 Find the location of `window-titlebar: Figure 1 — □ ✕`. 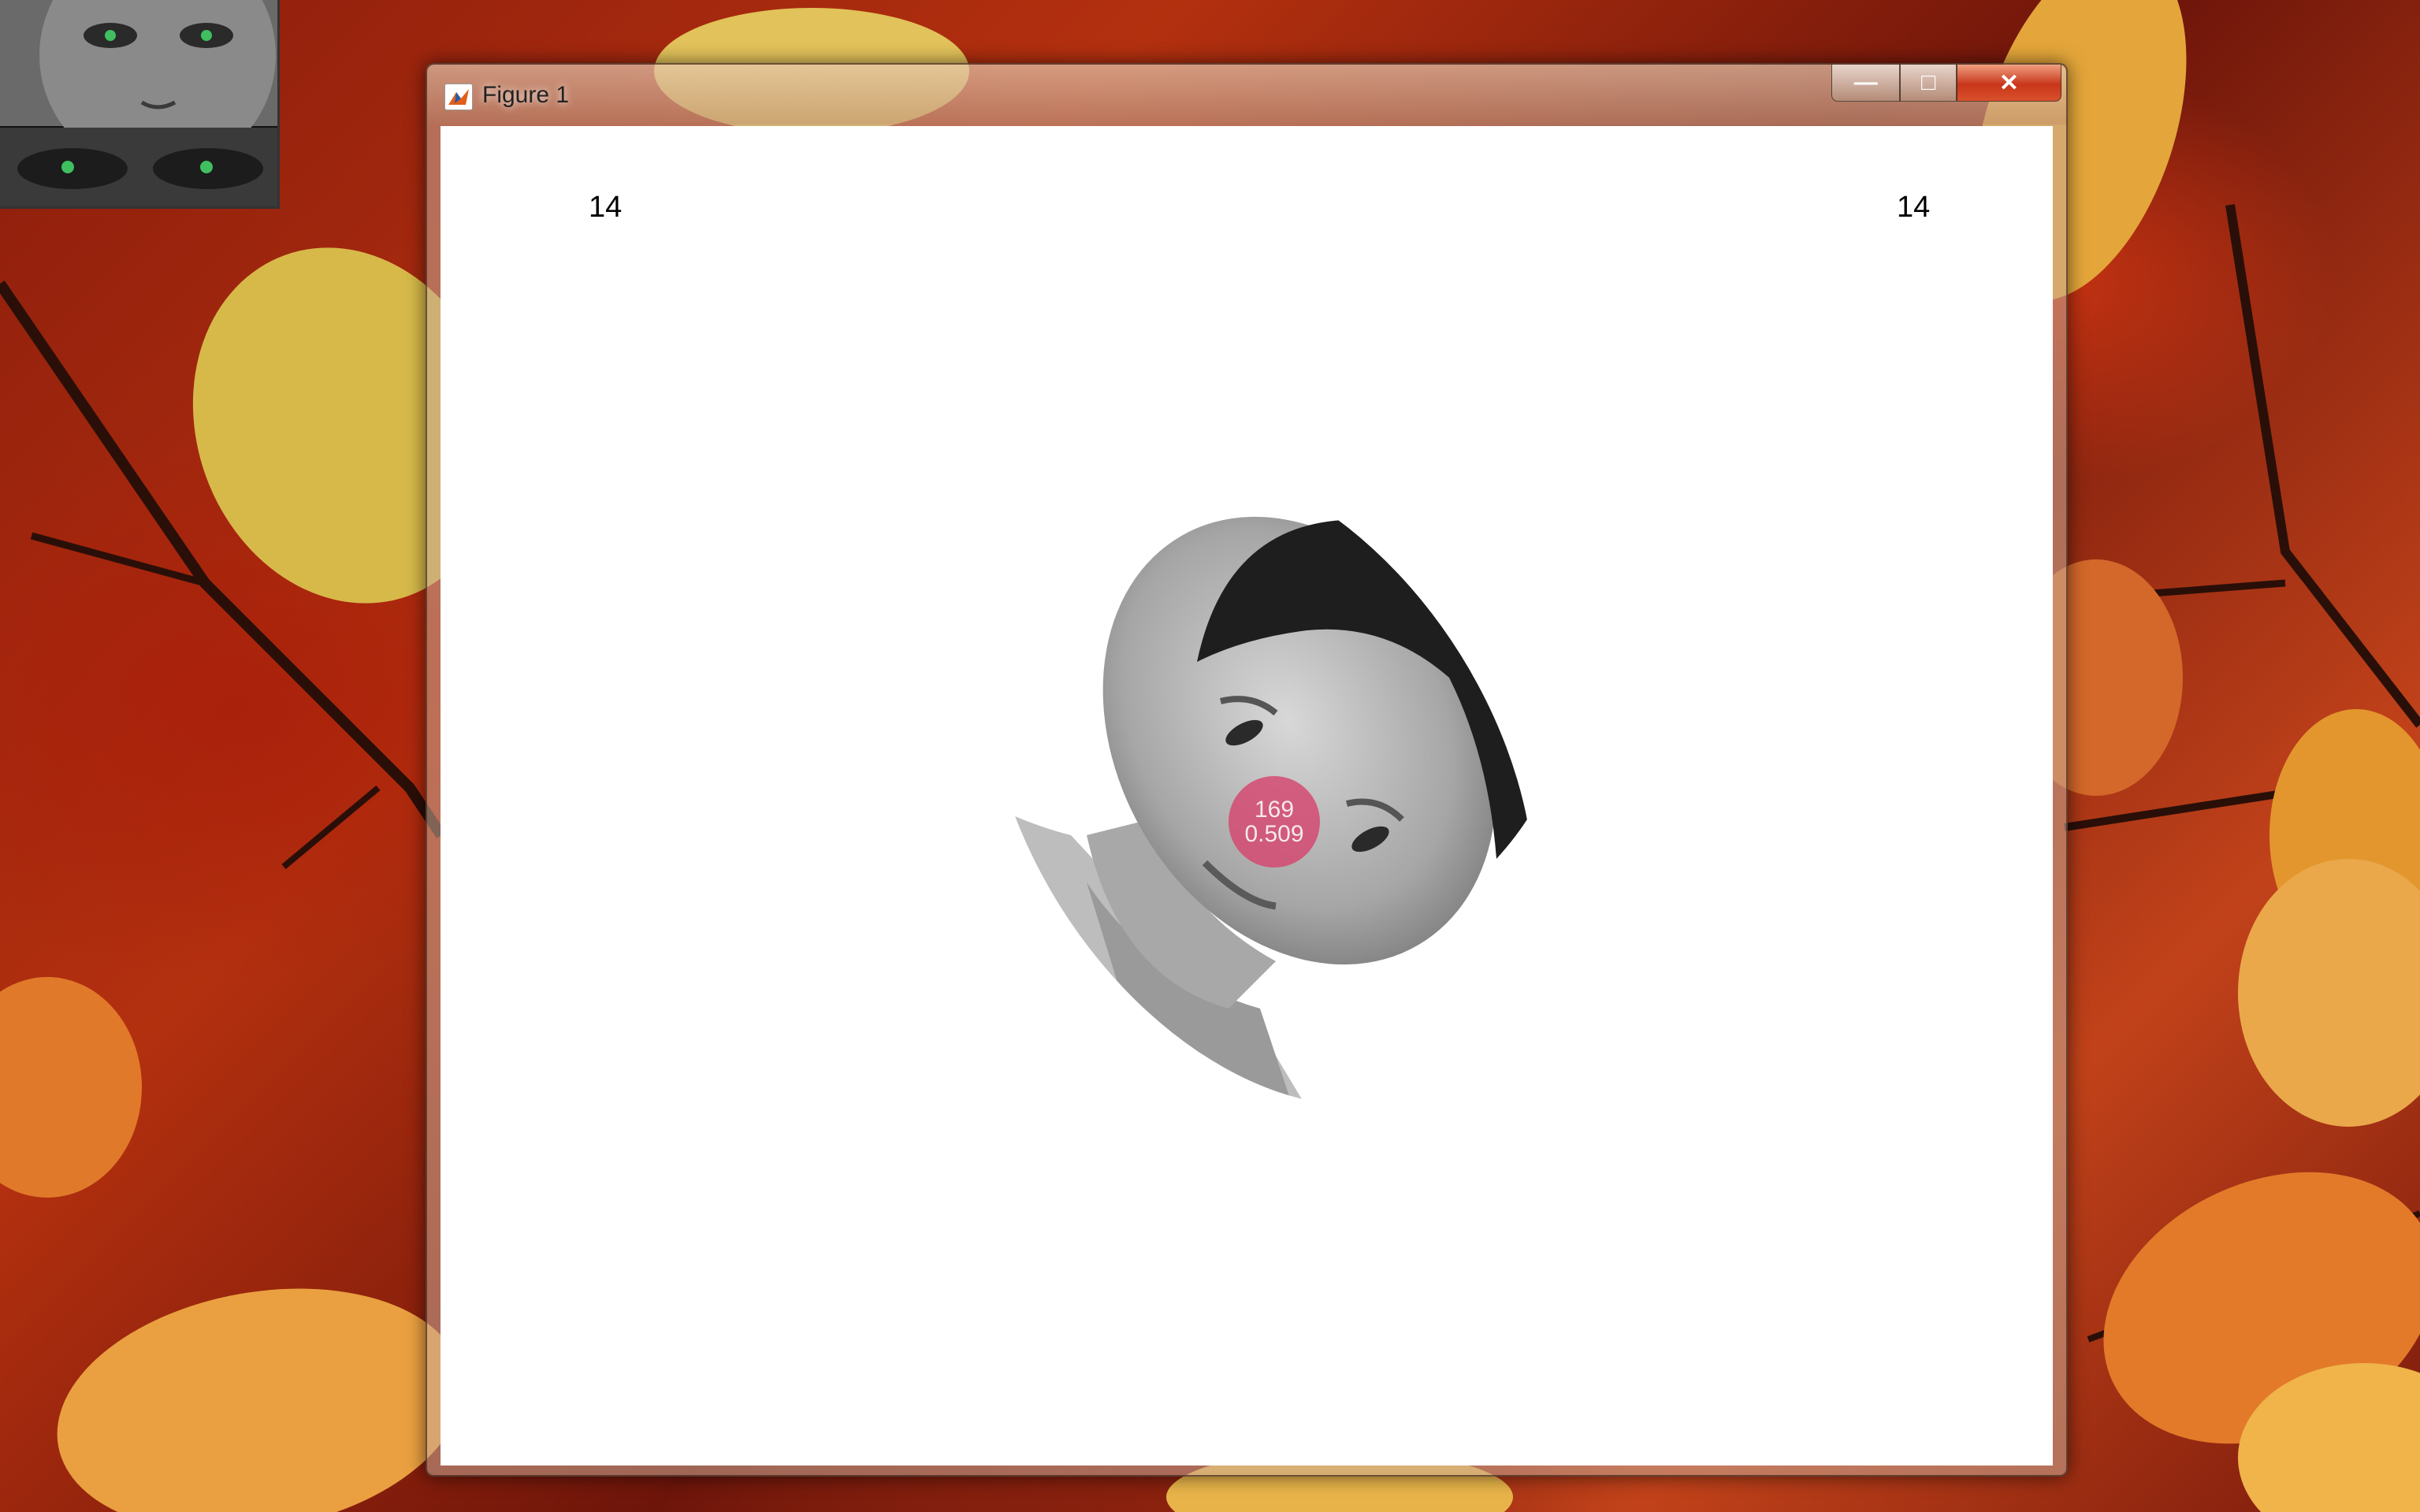

window-titlebar: Figure 1 — □ ✕ is located at coordinates (1247, 94).